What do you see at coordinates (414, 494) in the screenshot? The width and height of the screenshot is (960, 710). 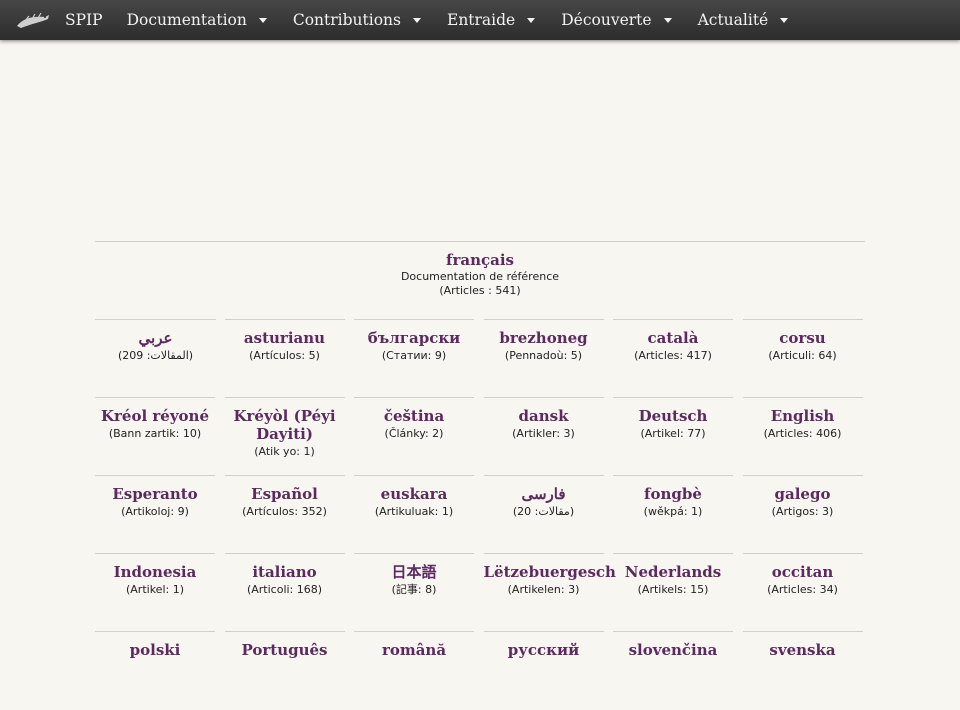 I see `language-link: euskara` at bounding box center [414, 494].